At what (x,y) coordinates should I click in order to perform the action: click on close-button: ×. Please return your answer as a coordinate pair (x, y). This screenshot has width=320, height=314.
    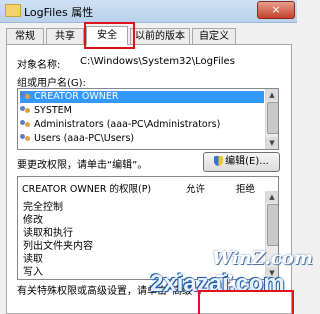
    Looking at the image, I should click on (276, 10).